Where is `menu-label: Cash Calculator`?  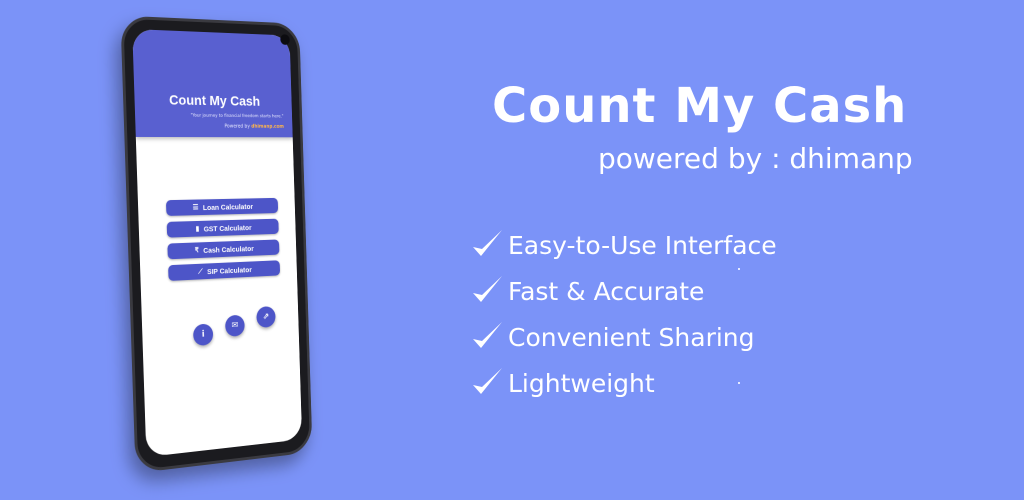
menu-label: Cash Calculator is located at coordinates (228, 249).